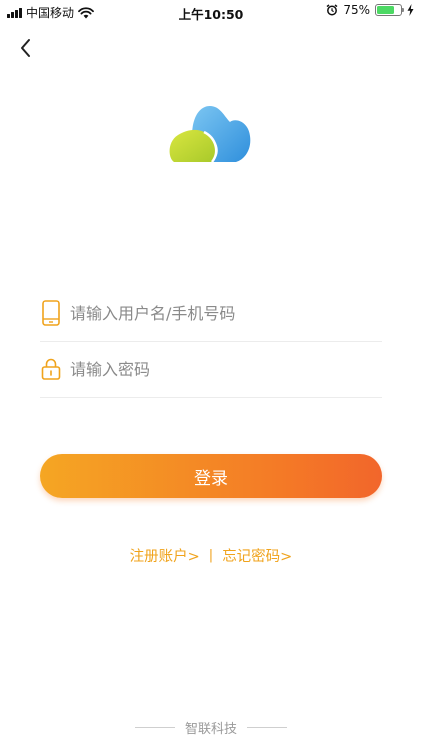 This screenshot has width=422, height=750. I want to click on alarm-icon, so click(332, 10).